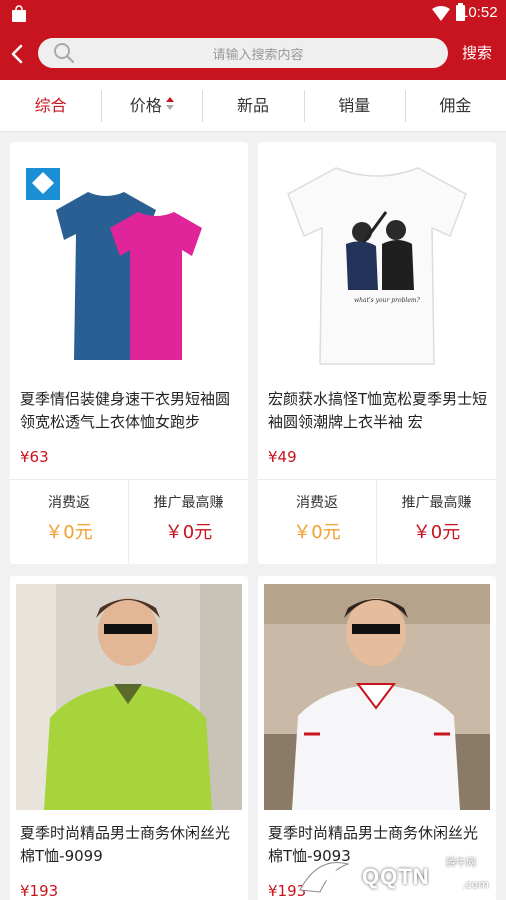 The image size is (506, 900). I want to click on sort-tab-label: 综合, so click(50, 105).